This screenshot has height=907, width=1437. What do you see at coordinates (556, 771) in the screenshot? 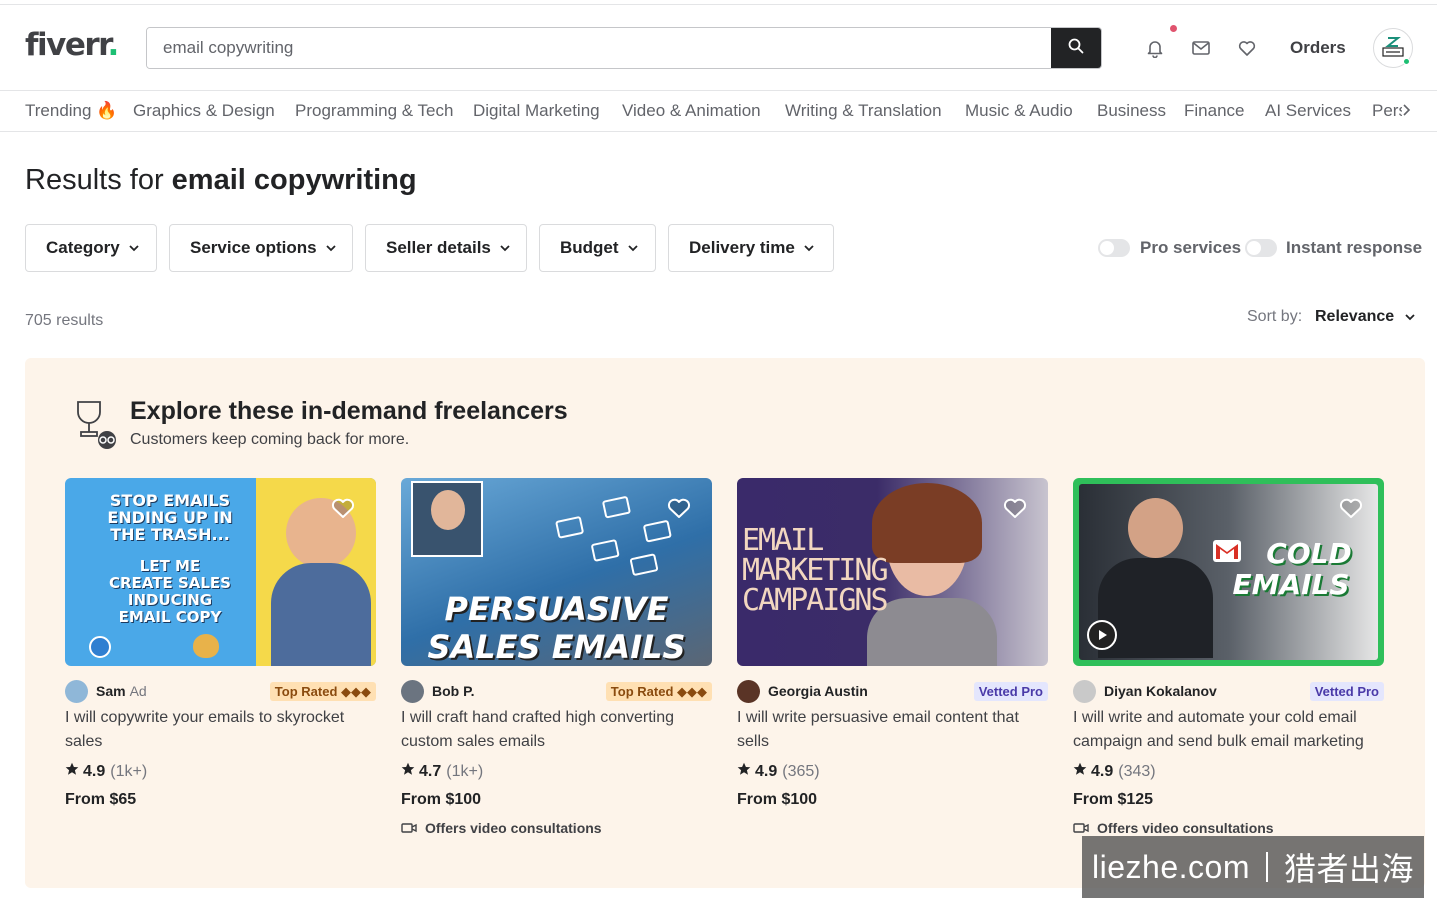
I see `gig-rating: 4.7 (1k+)` at bounding box center [556, 771].